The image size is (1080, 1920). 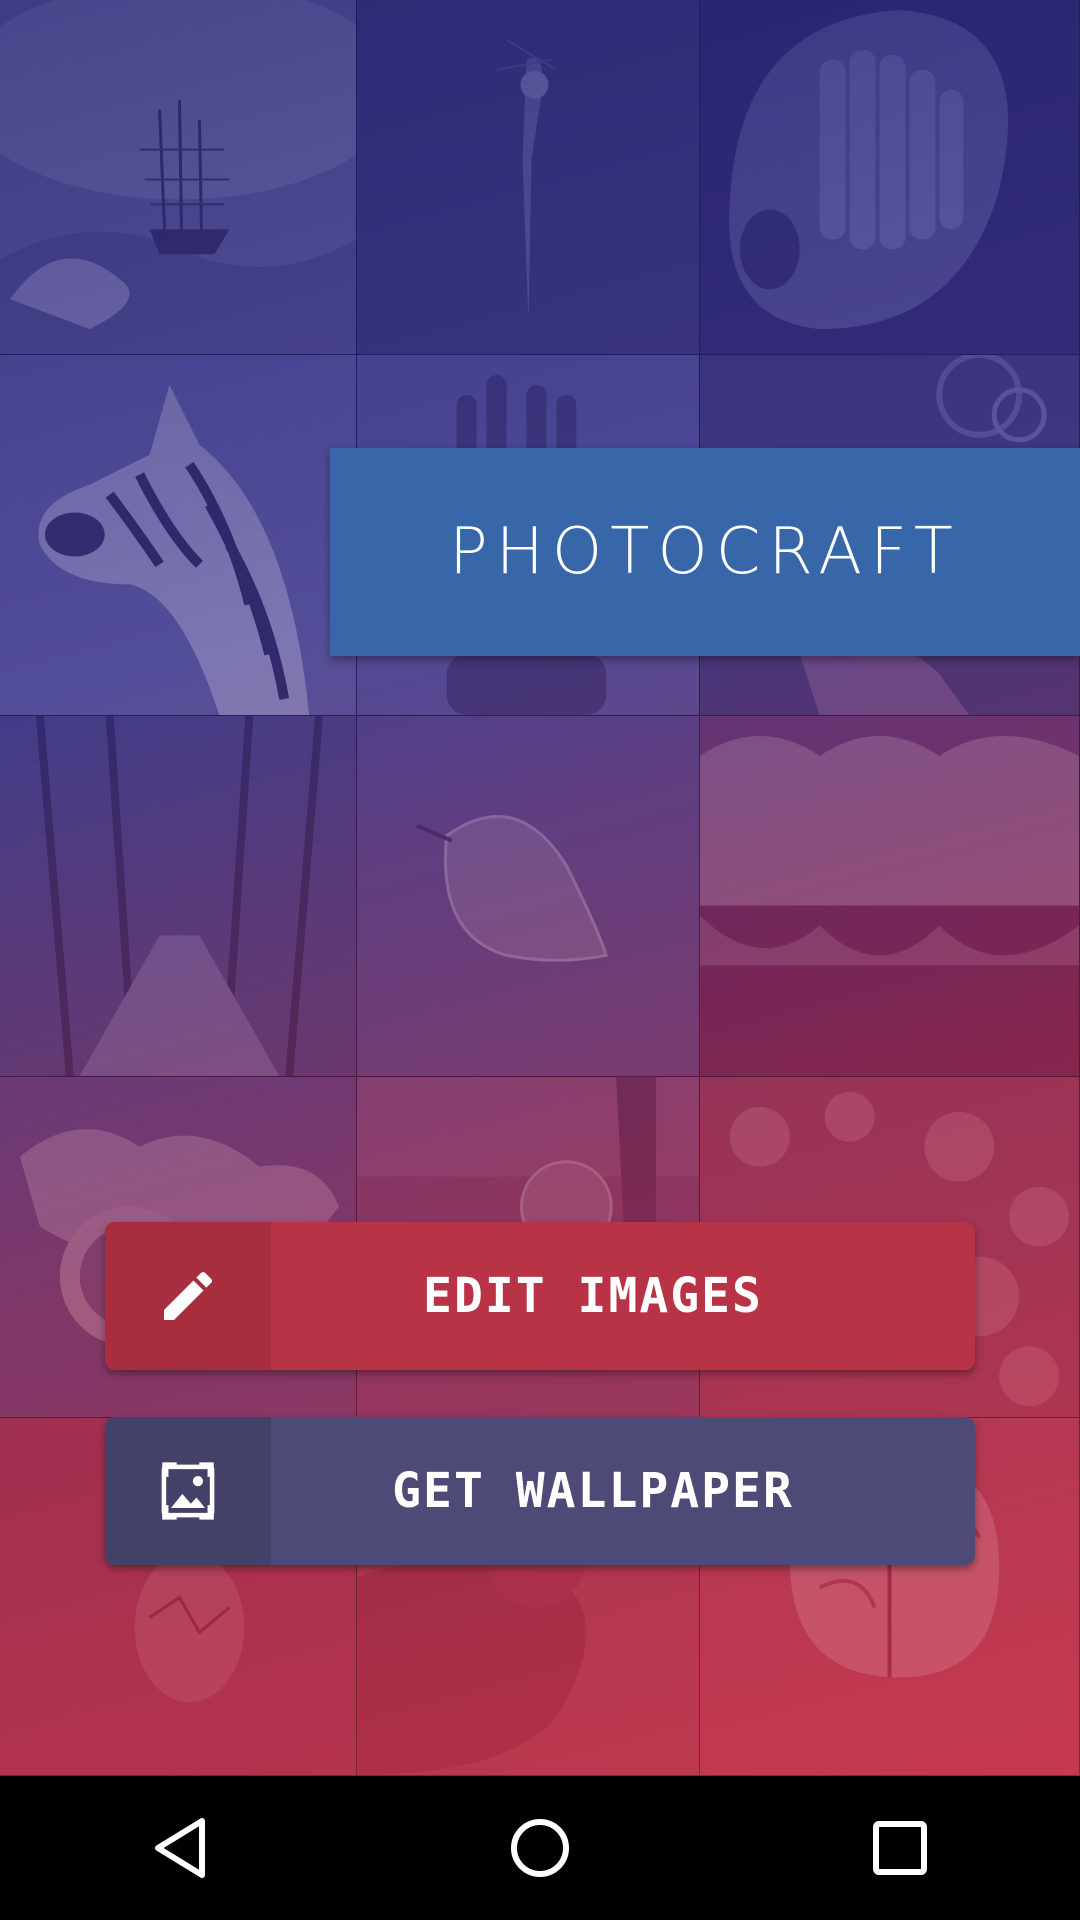 I want to click on pencil-icon, so click(x=188, y=1295).